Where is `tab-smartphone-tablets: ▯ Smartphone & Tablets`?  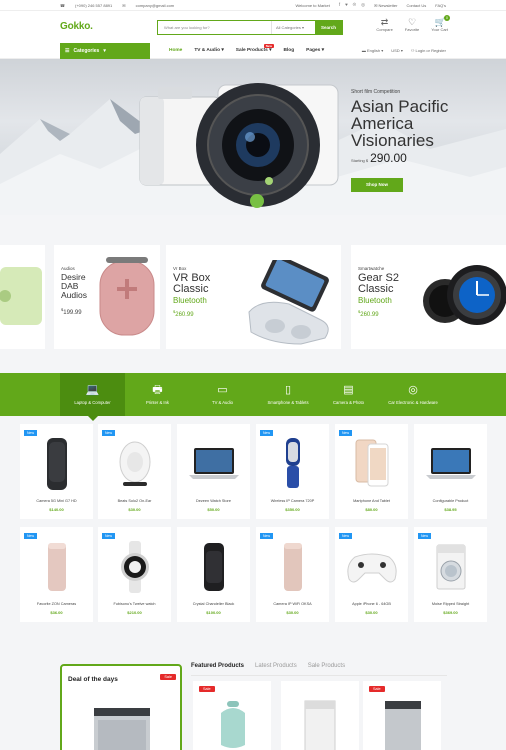
tab-smartphone-tablets: ▯ Smartphone & Tablets is located at coordinates (288, 394).